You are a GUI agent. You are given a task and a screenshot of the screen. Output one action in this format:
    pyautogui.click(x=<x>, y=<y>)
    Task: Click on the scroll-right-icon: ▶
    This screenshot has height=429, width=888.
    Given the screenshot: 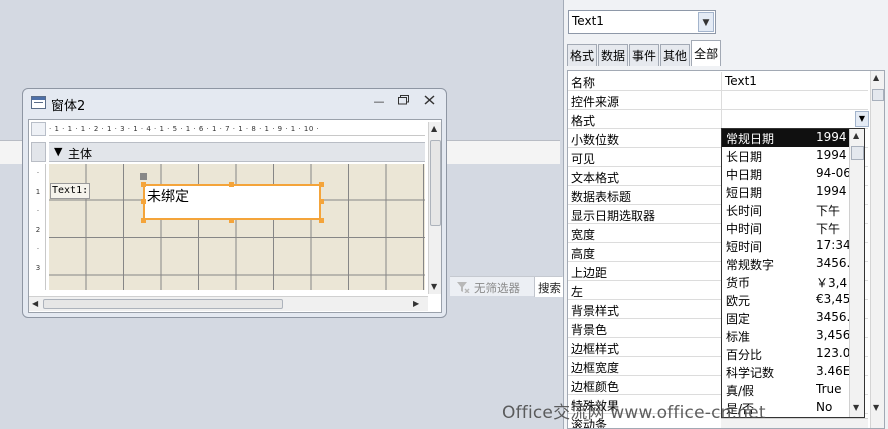 What is the action you would take?
    pyautogui.click(x=416, y=303)
    